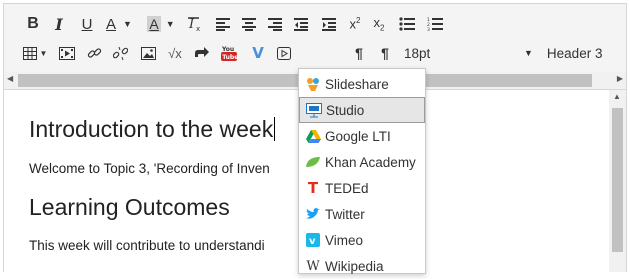 This screenshot has width=630, height=279. Describe the element at coordinates (344, 240) in the screenshot. I see `menu-item-label: Vimeo` at that location.